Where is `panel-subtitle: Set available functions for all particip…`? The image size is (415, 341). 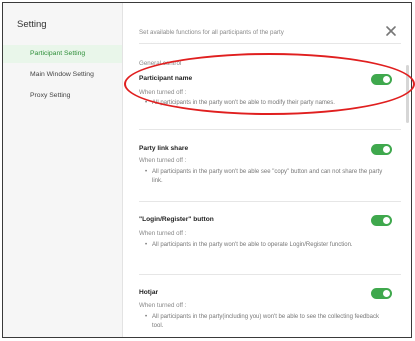 panel-subtitle: Set available functions for all particip… is located at coordinates (211, 32).